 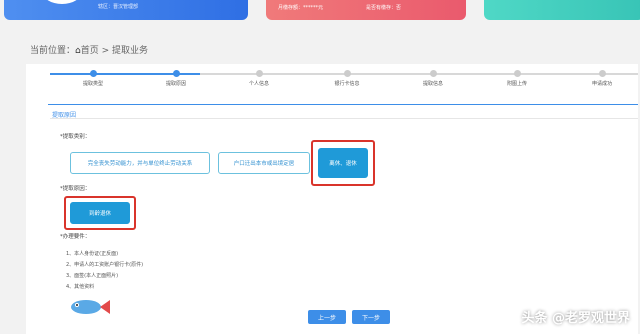 I want to click on highlight-box-reason, so click(x=100, y=213).